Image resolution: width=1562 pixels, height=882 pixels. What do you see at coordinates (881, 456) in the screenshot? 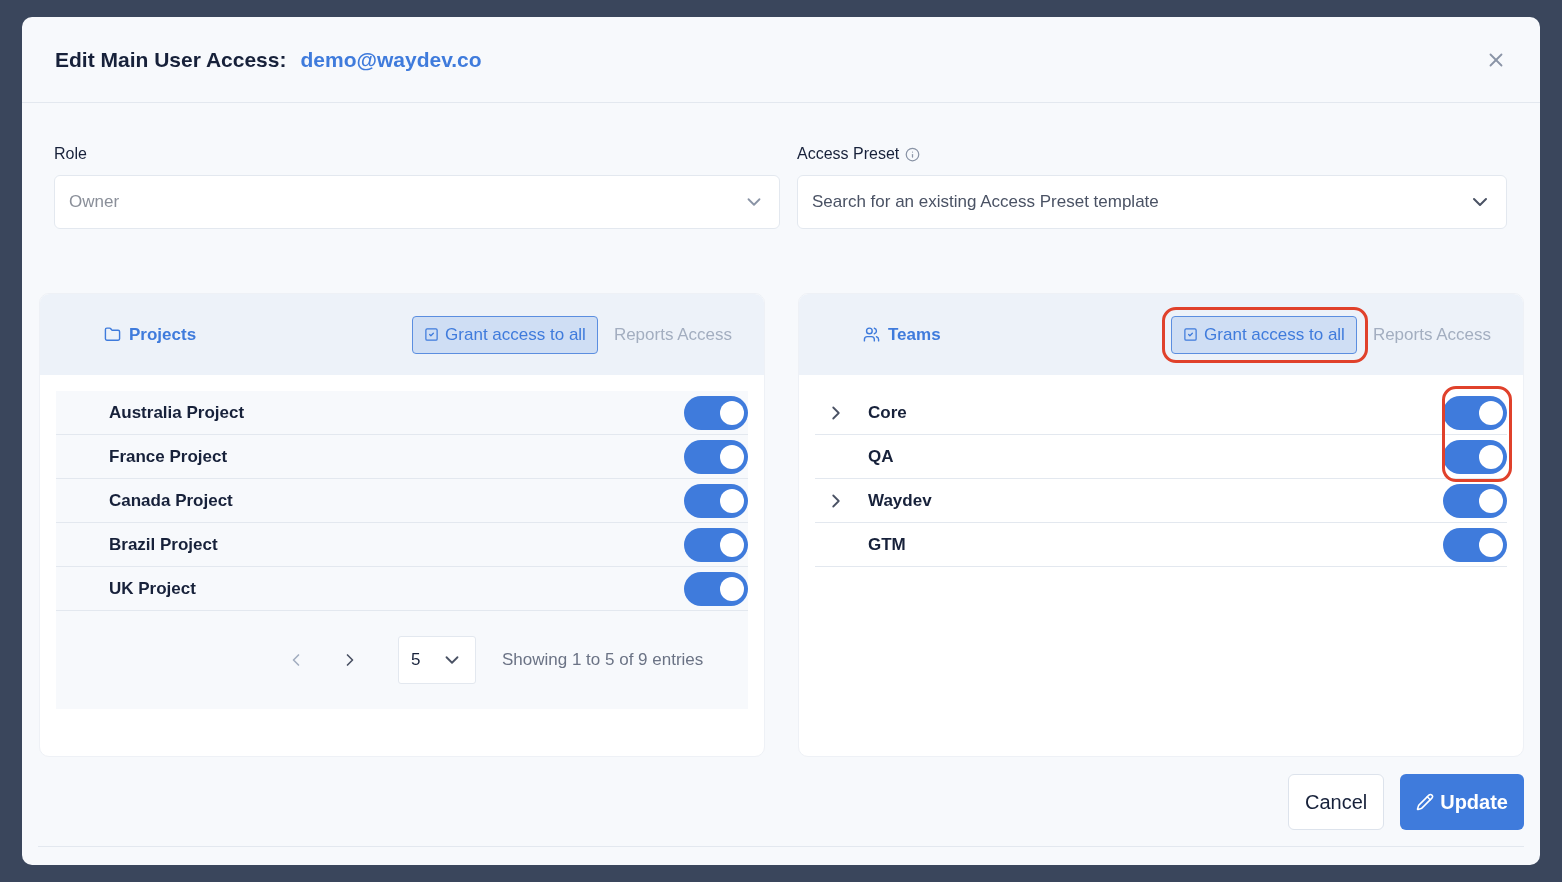
I see `team-name: QA` at bounding box center [881, 456].